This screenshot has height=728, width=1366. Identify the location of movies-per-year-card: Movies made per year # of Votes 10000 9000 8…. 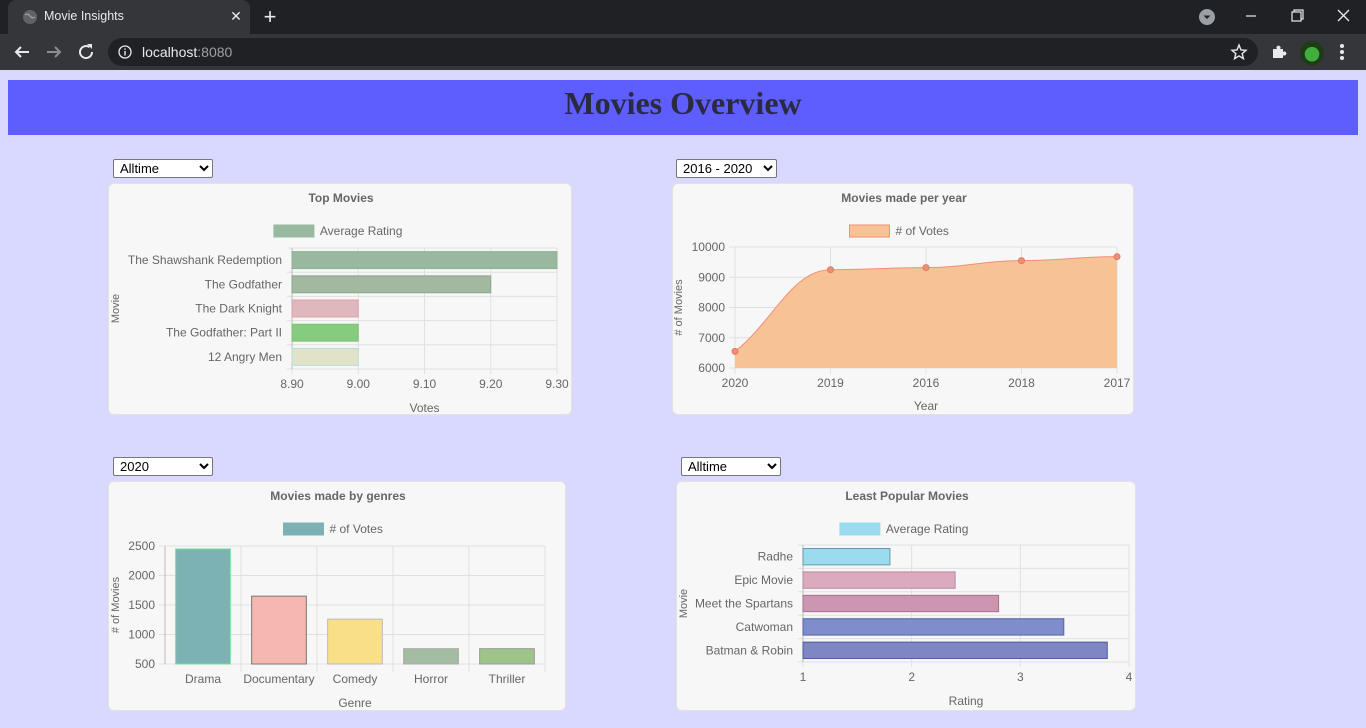
(903, 299).